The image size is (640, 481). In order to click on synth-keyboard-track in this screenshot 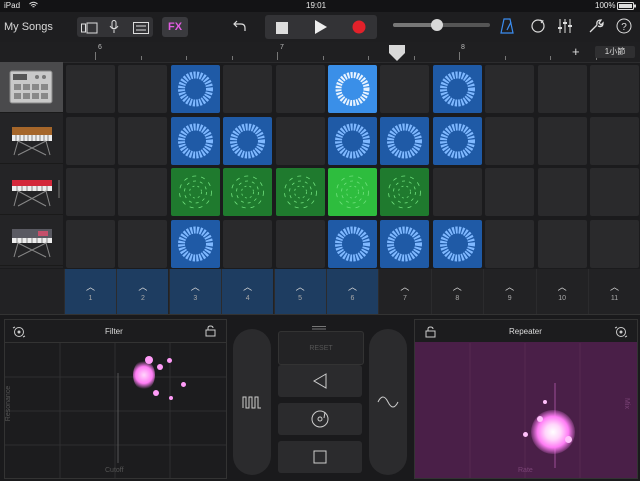, I will do `click(31, 138)`.